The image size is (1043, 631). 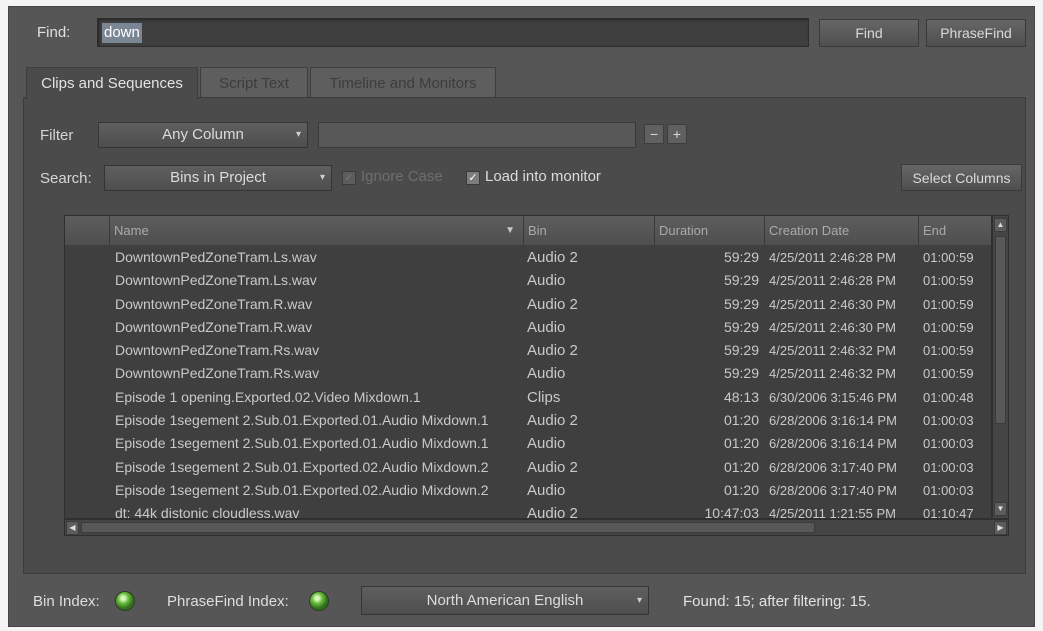 I want to click on vertical-scroll-thumb, so click(x=1000, y=330).